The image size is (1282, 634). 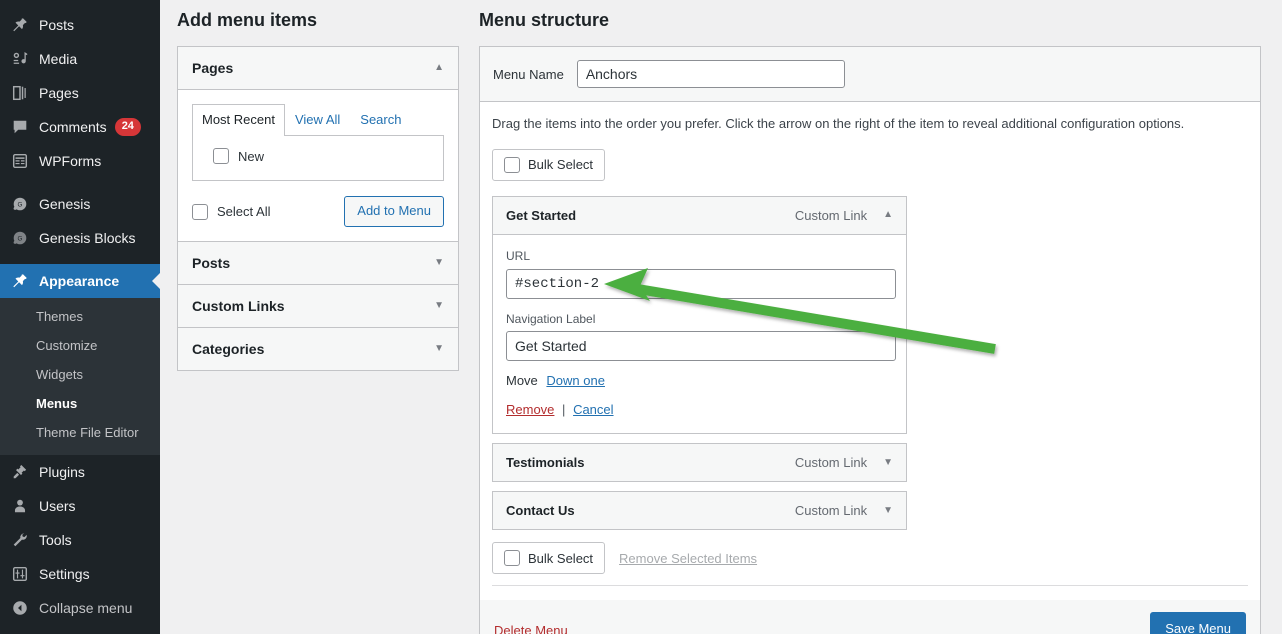 What do you see at coordinates (80, 375) in the screenshot?
I see `submenu-item-widgets: Widgets` at bounding box center [80, 375].